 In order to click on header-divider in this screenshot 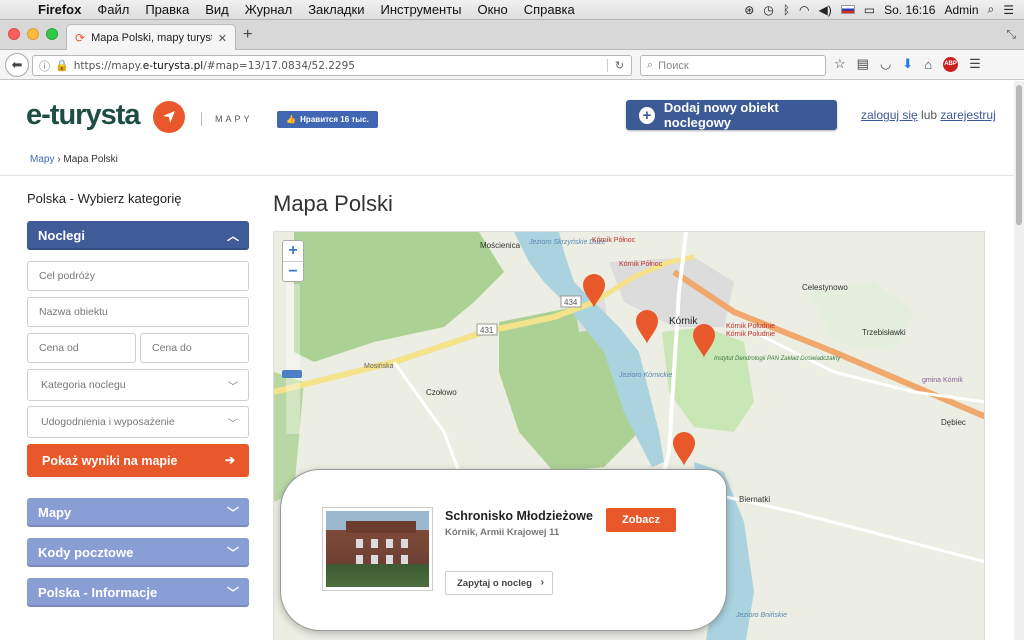, I will do `click(507, 175)`.